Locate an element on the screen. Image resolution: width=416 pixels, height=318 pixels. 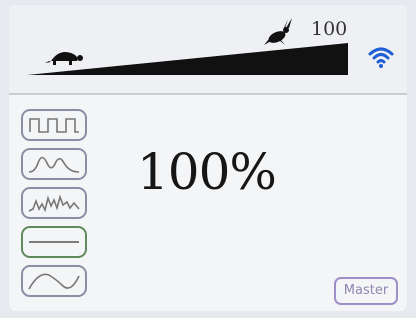
ramp-wave-icon is located at coordinates (54, 281).